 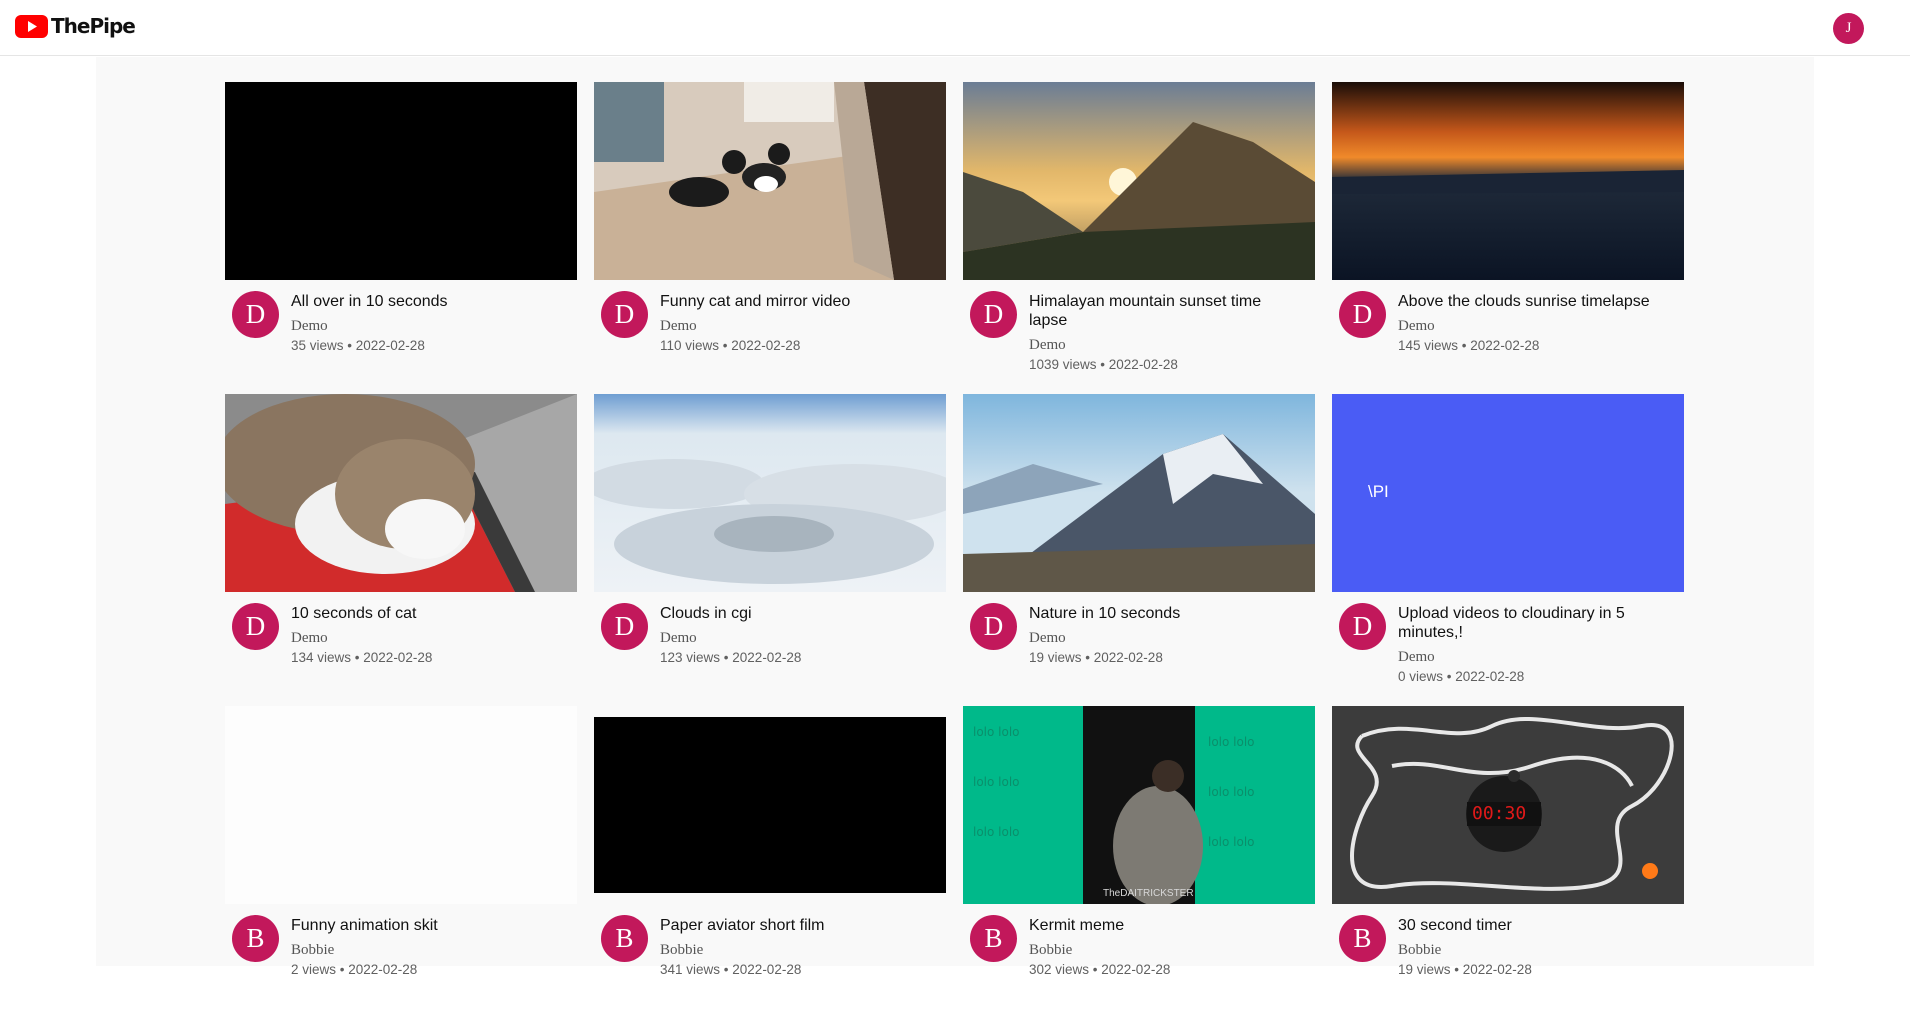 What do you see at coordinates (354, 969) in the screenshot?
I see `video-stats: 2 views • 2022-02-28` at bounding box center [354, 969].